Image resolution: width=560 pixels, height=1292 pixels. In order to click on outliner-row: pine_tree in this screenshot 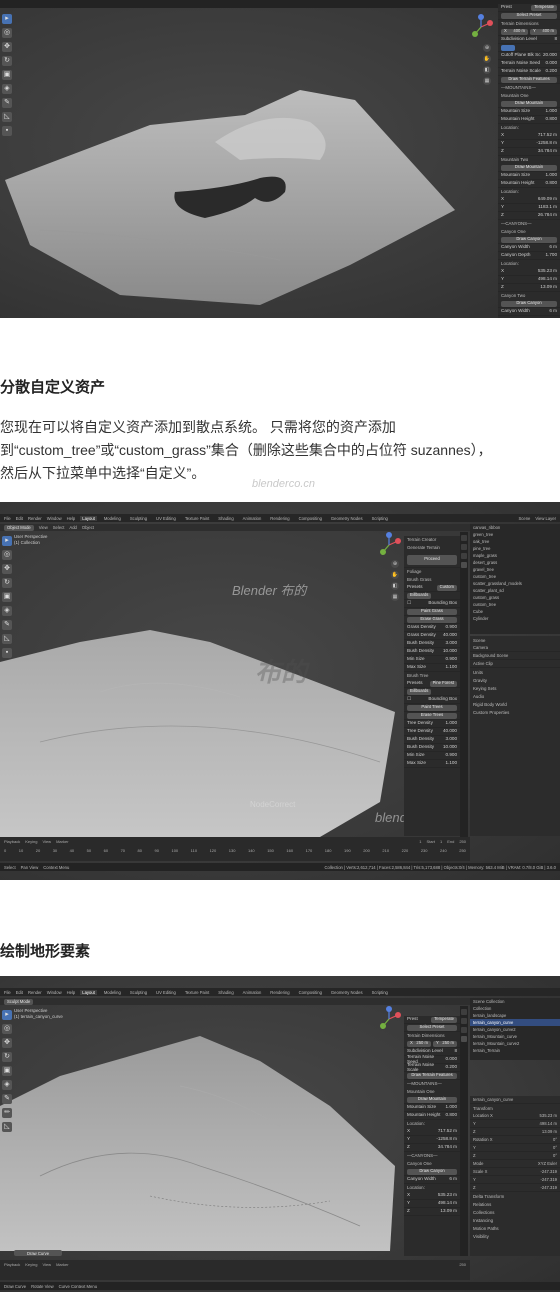, I will do `click(515, 548)`.